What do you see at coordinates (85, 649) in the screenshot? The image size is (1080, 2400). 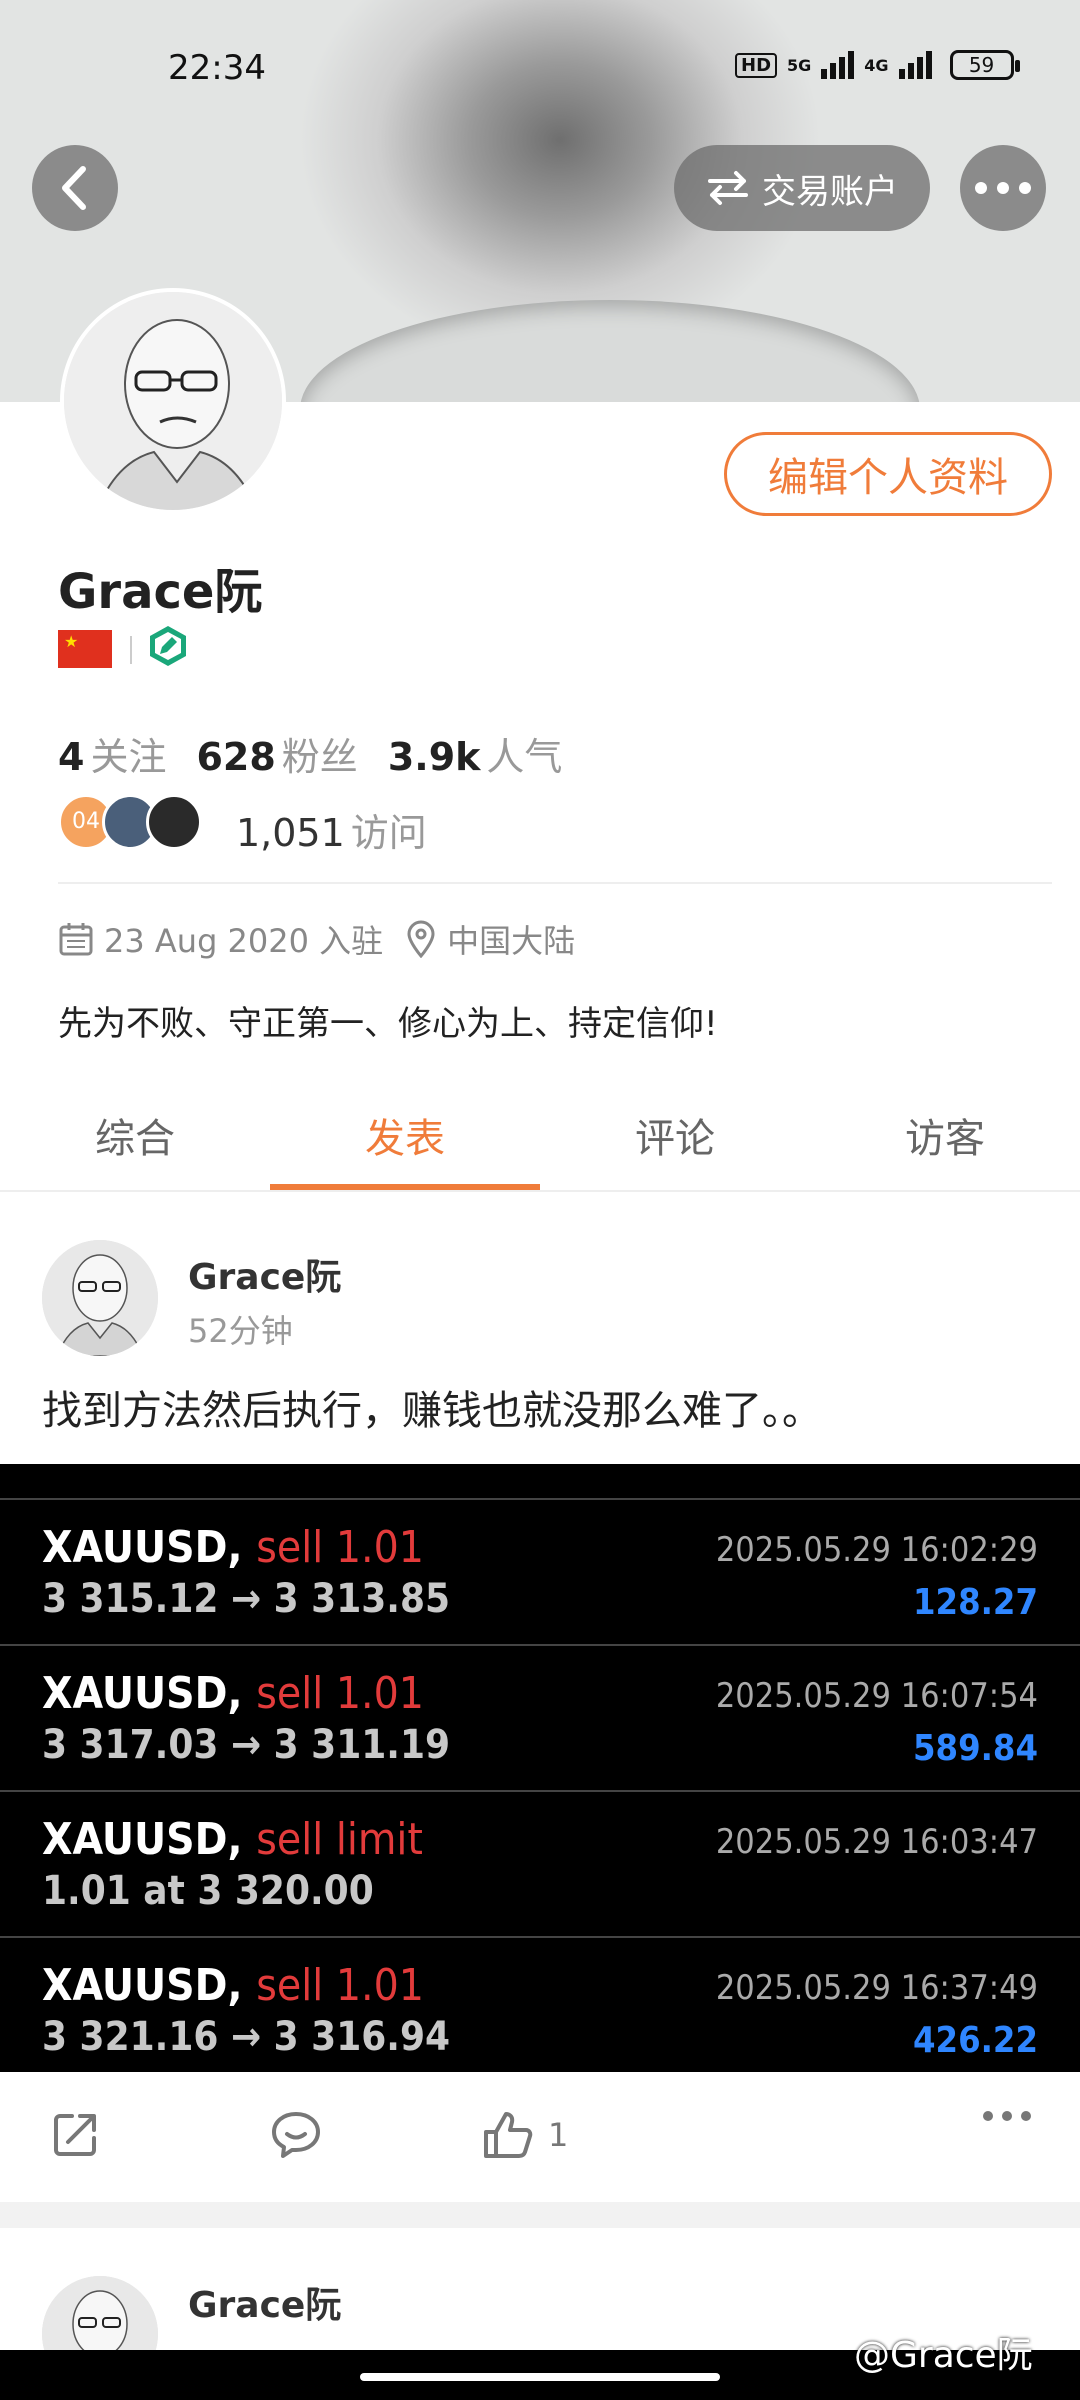 I see `china-flag-icon: ★` at bounding box center [85, 649].